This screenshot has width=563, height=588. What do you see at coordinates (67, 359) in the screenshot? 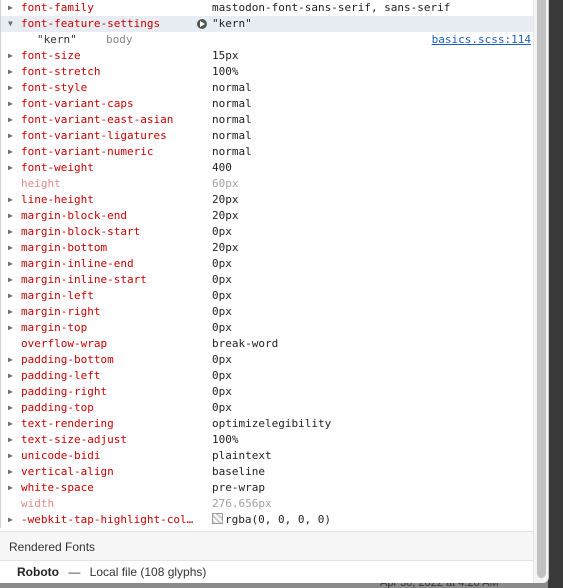
I see `property-name: padding-bottom` at bounding box center [67, 359].